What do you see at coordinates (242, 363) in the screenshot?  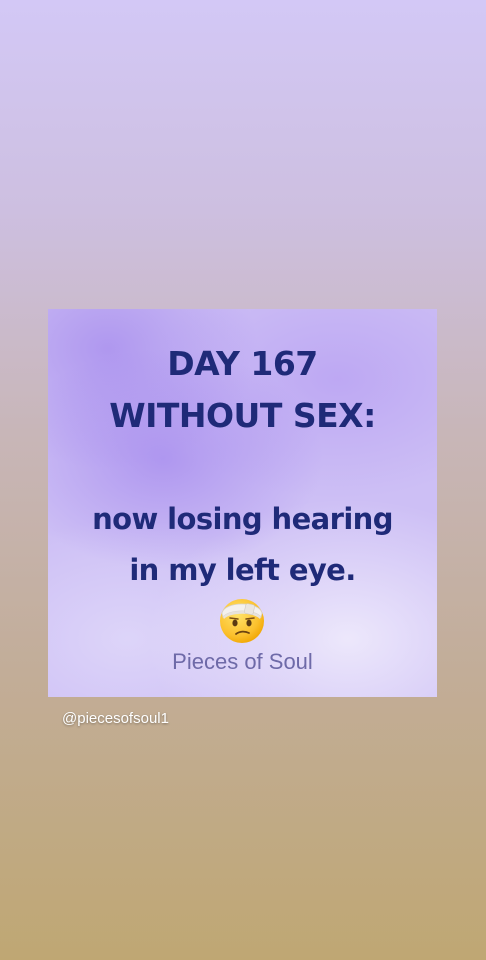 I see `headline-day-count: DAY 167` at bounding box center [242, 363].